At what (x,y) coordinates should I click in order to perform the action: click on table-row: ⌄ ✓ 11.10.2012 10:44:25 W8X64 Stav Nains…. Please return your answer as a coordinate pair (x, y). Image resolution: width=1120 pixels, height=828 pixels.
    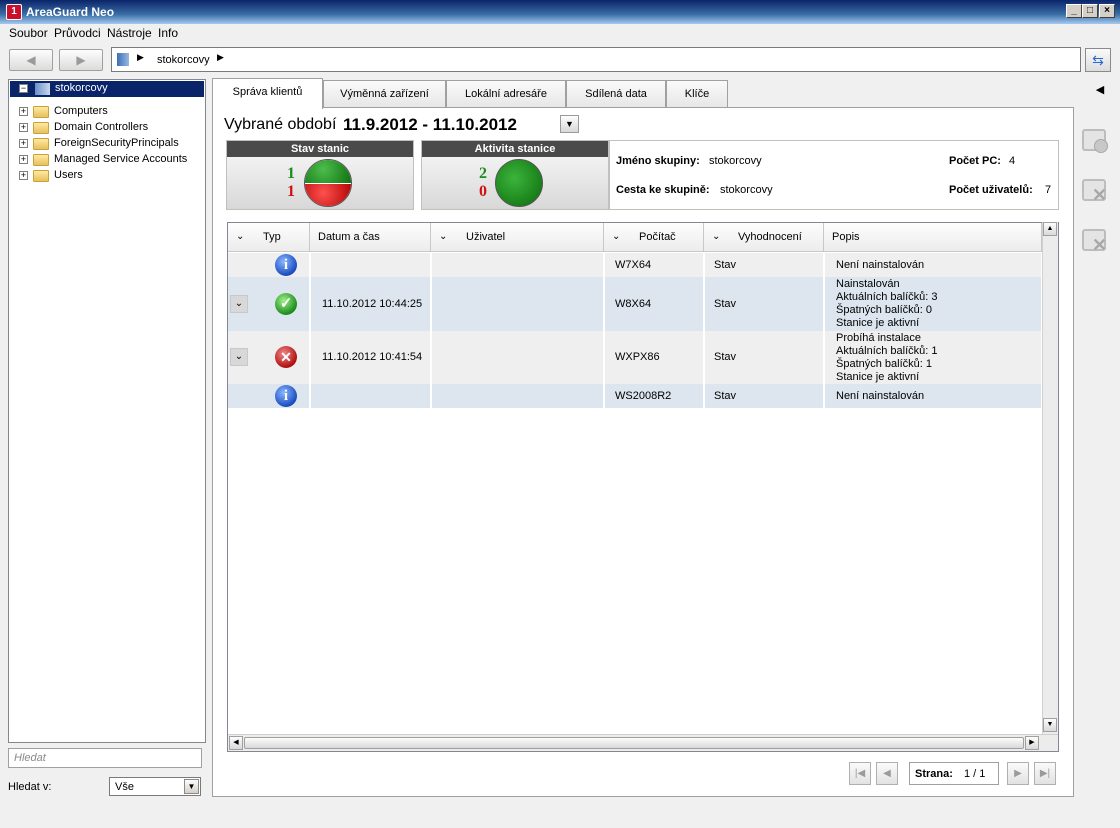
    Looking at the image, I should click on (634, 304).